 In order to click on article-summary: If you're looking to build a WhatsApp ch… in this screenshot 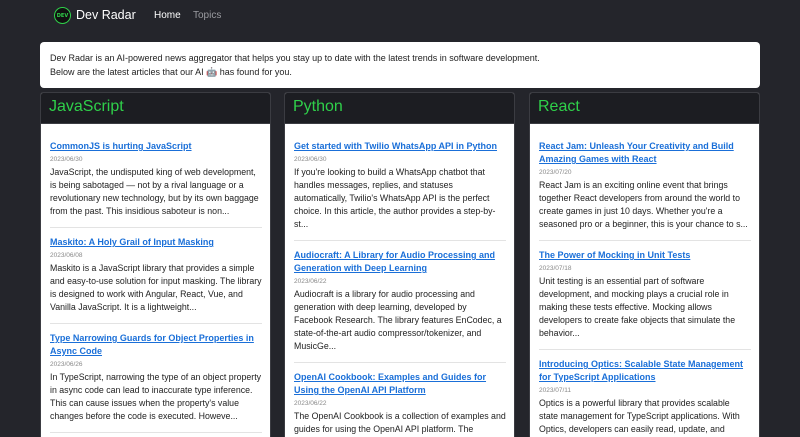, I will do `click(395, 198)`.